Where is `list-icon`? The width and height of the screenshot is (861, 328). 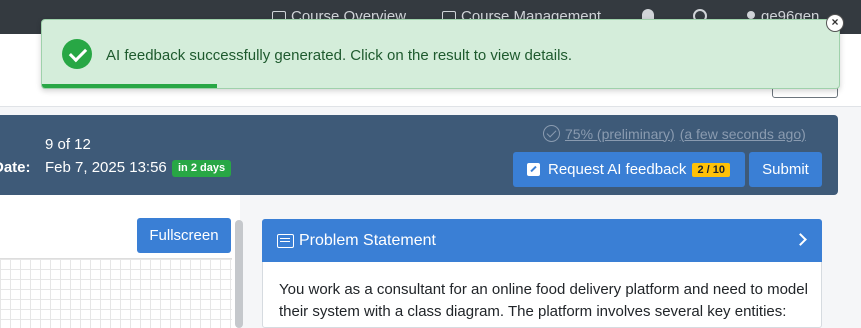
list-icon is located at coordinates (285, 240).